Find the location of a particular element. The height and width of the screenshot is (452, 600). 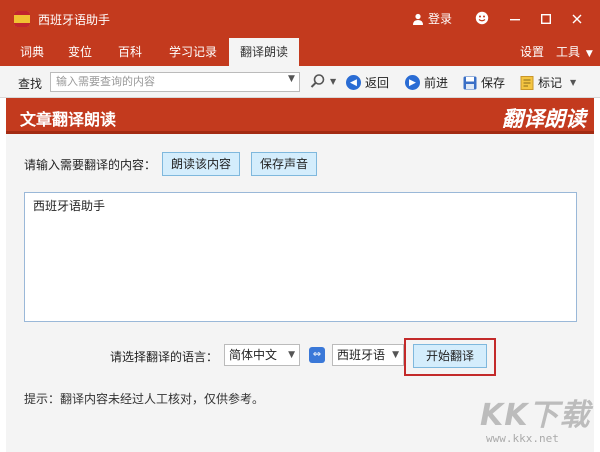

bookmark-icon is located at coordinates (527, 82).